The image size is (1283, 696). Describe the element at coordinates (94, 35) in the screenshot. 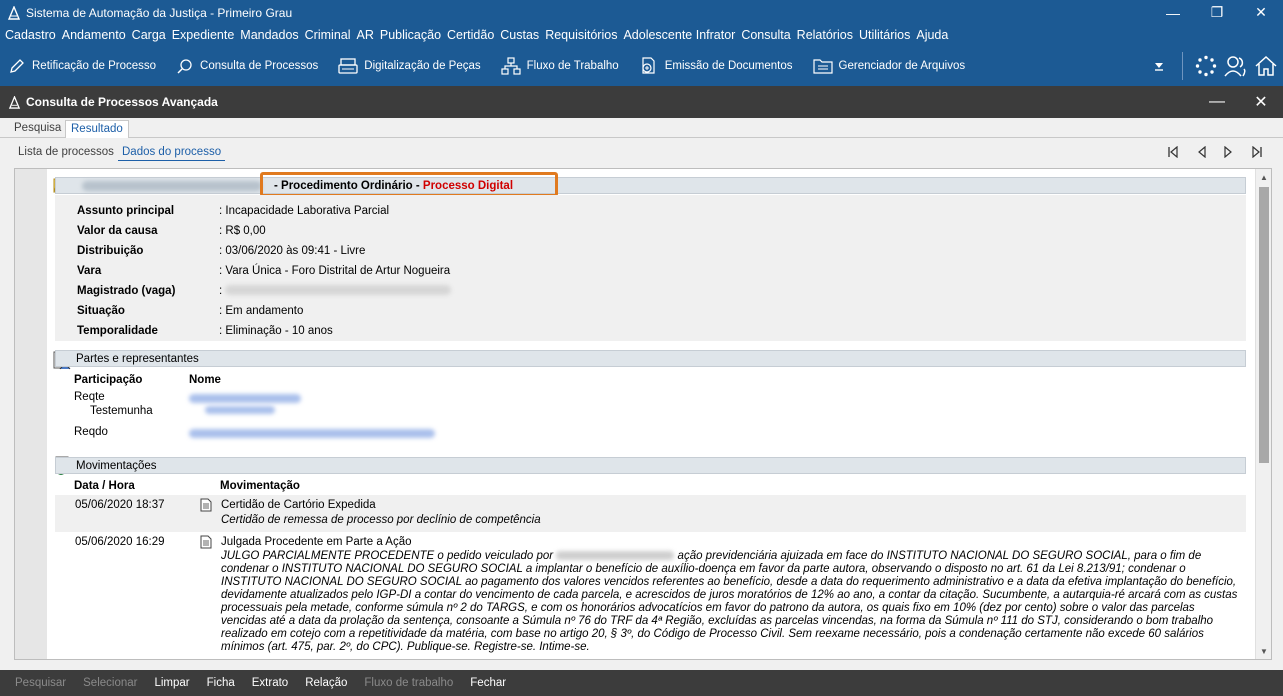

I see `menu-andamento: Andamento` at that location.